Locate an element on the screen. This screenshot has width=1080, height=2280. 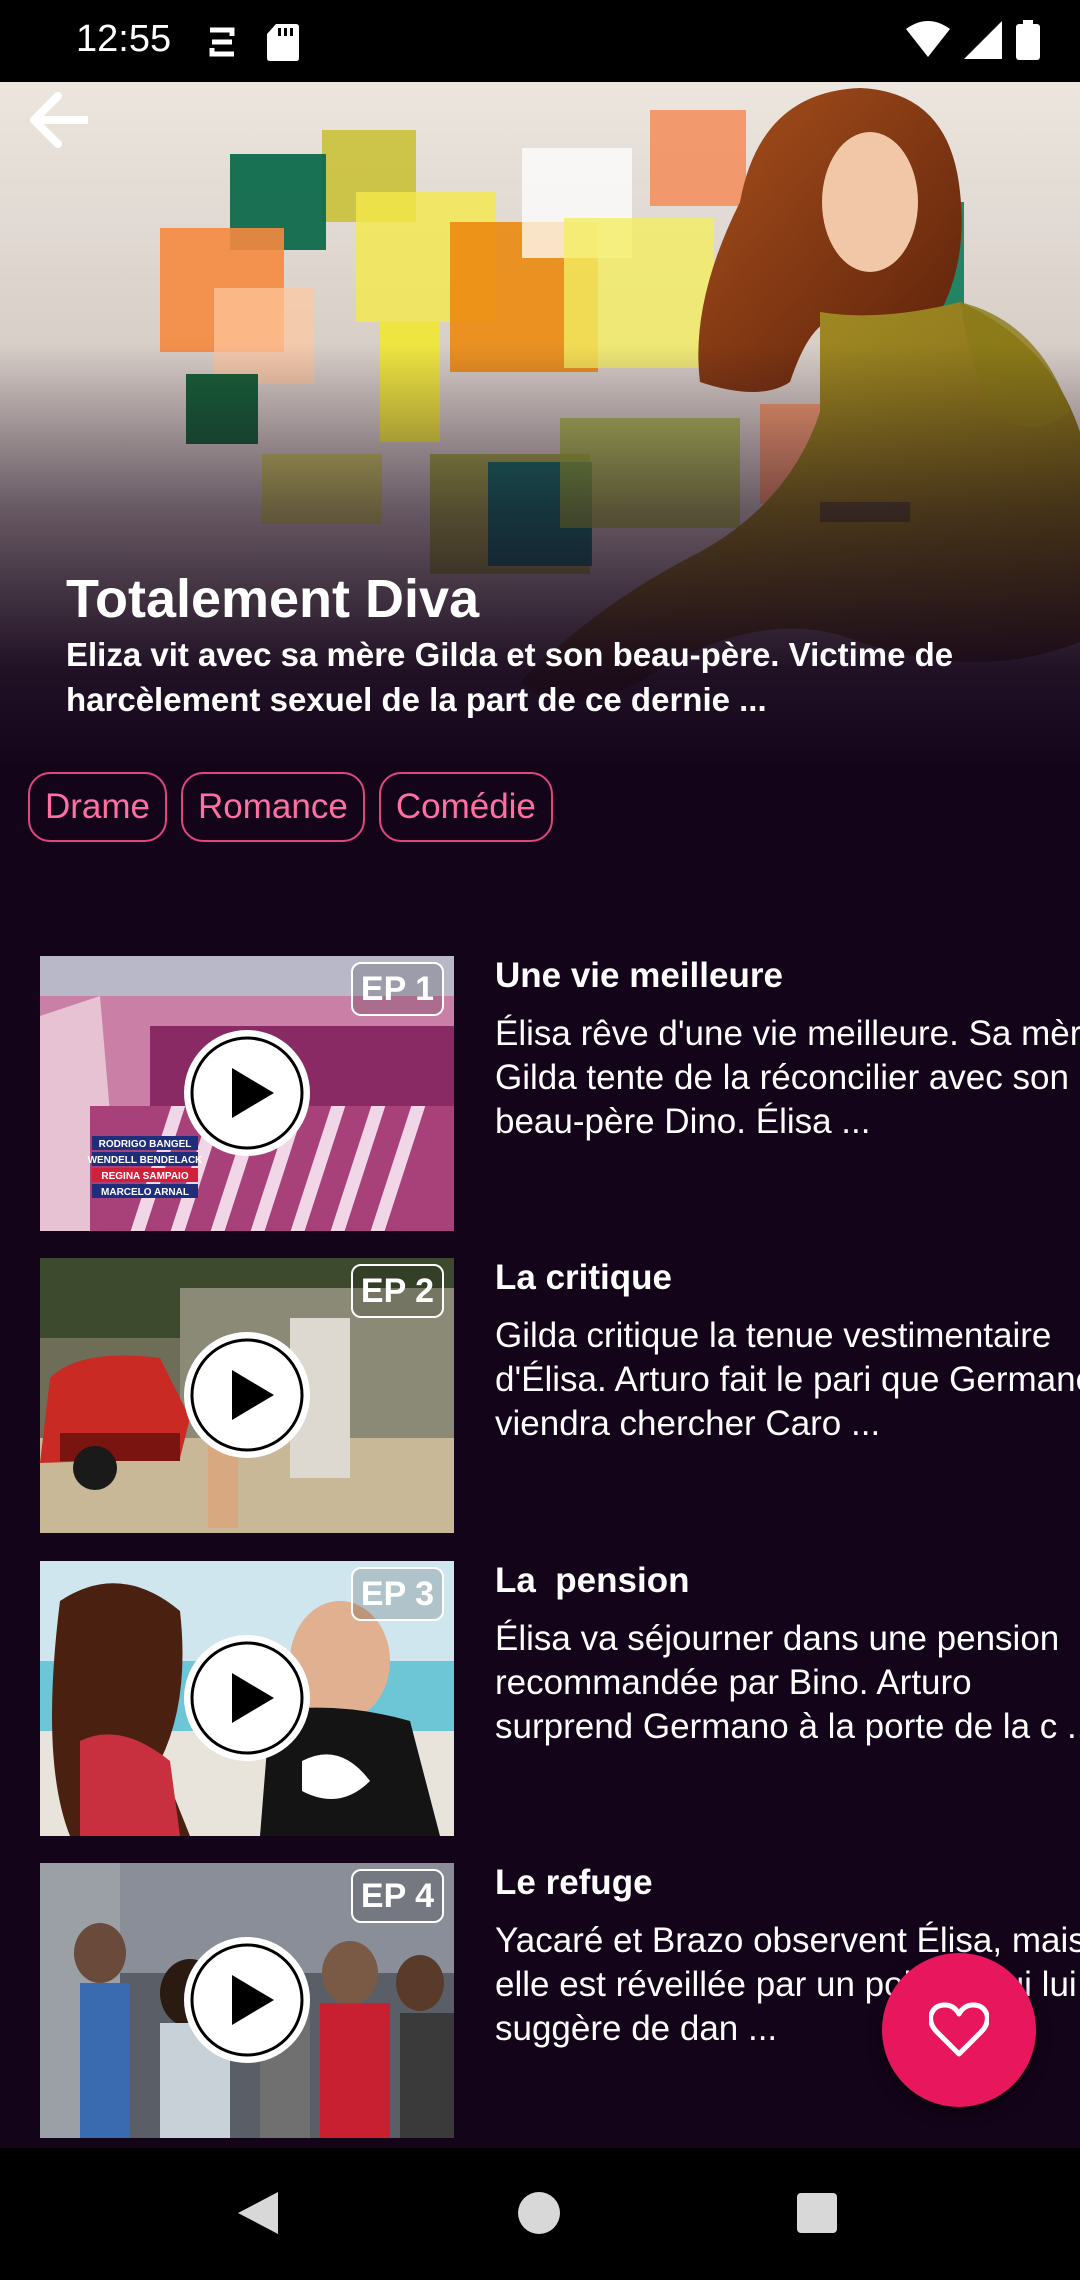
genre-chip-comedie: Comédie is located at coordinates (465, 807).